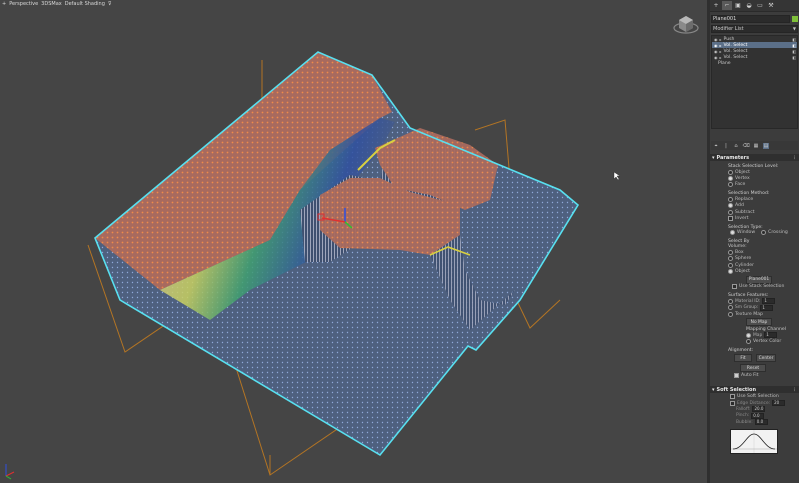 This screenshot has width=799, height=483. Describe the element at coordinates (761, 422) in the screenshot. I see `bubble-spinner: 0.0` at that location.